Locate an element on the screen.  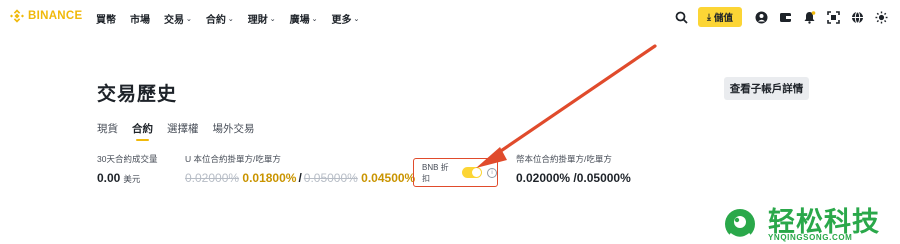
view-subaccount-details-button: 查看子帳戶詳情 is located at coordinates (766, 88).